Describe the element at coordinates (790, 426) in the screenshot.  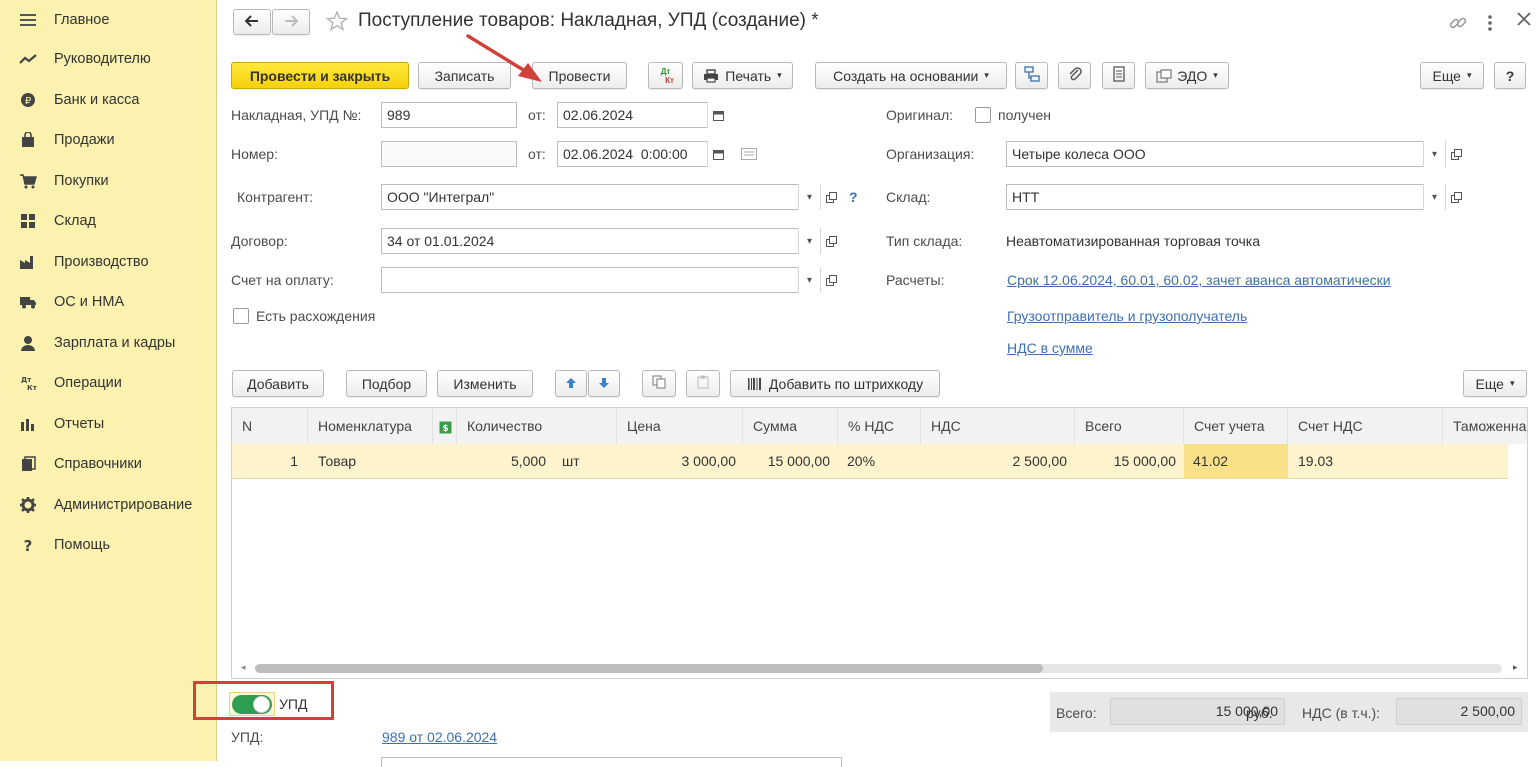
I see `column-header-sum: Сумма` at that location.